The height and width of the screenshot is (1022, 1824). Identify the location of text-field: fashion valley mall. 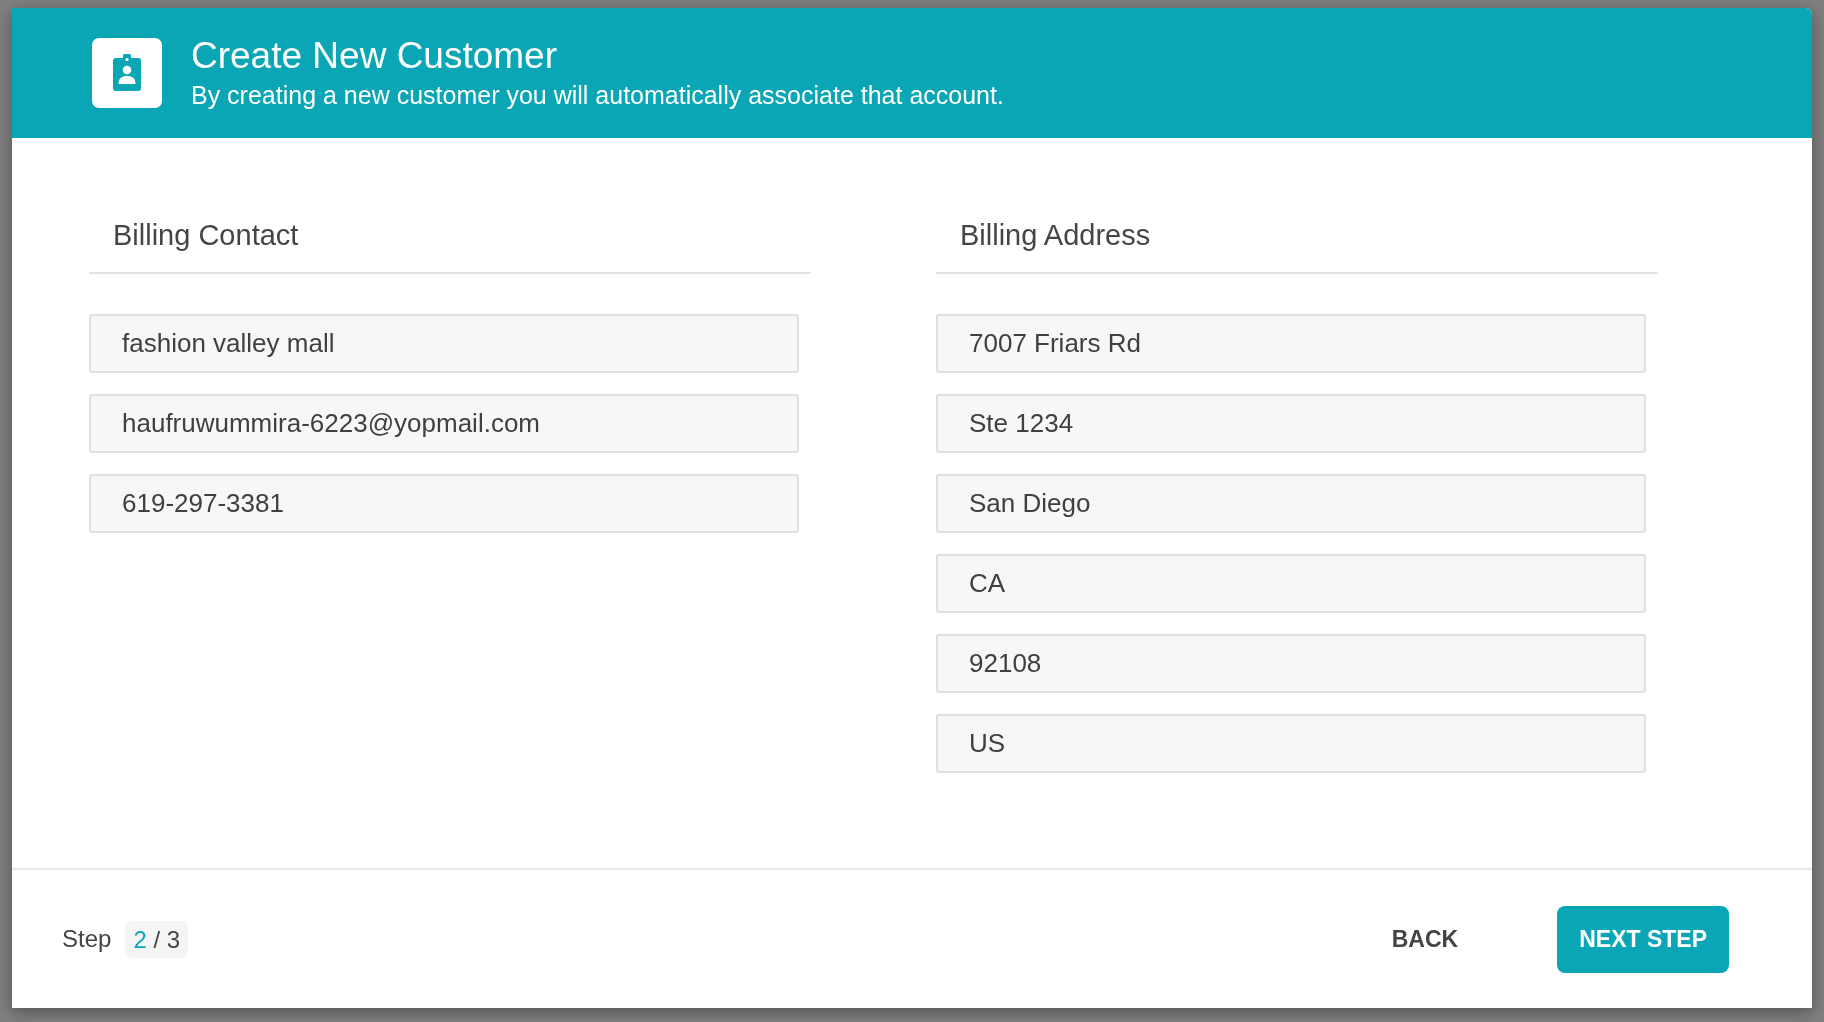
(444, 343).